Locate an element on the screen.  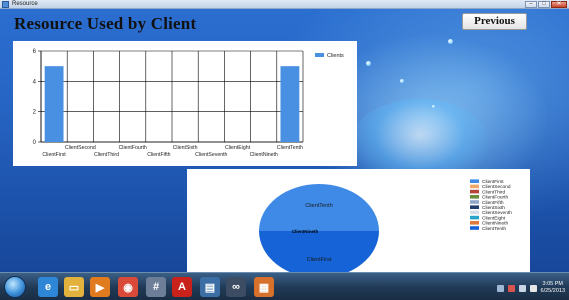
x-tick-label: ClientThird is located at coordinates (106, 155).